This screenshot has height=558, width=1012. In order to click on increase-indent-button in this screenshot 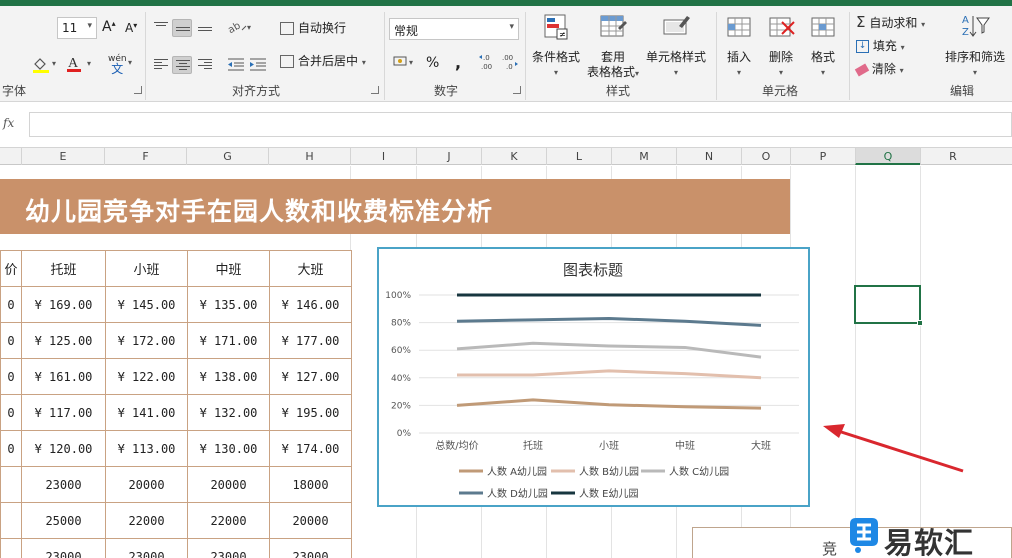, I will do `click(258, 65)`.